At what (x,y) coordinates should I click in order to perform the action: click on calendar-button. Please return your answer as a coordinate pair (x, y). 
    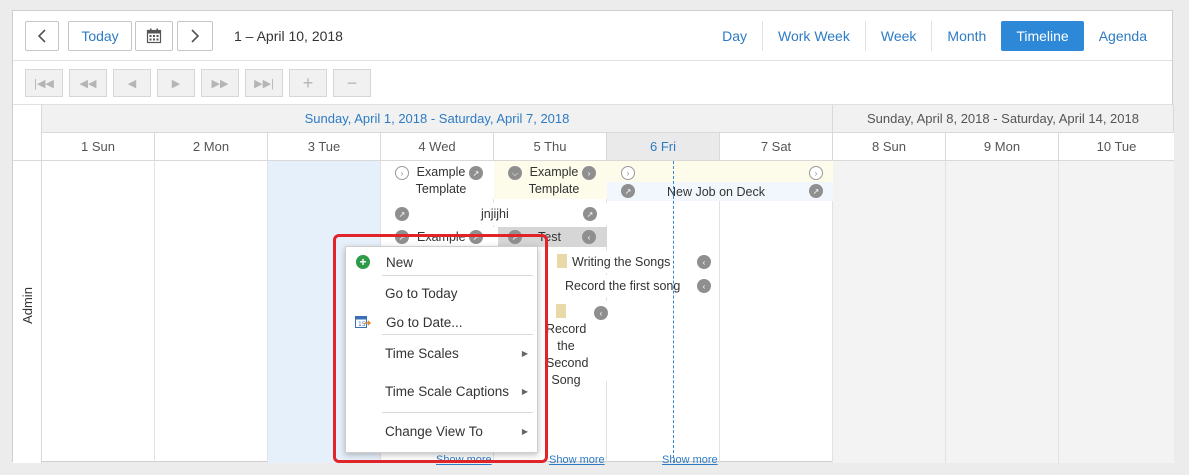
    Looking at the image, I should click on (154, 36).